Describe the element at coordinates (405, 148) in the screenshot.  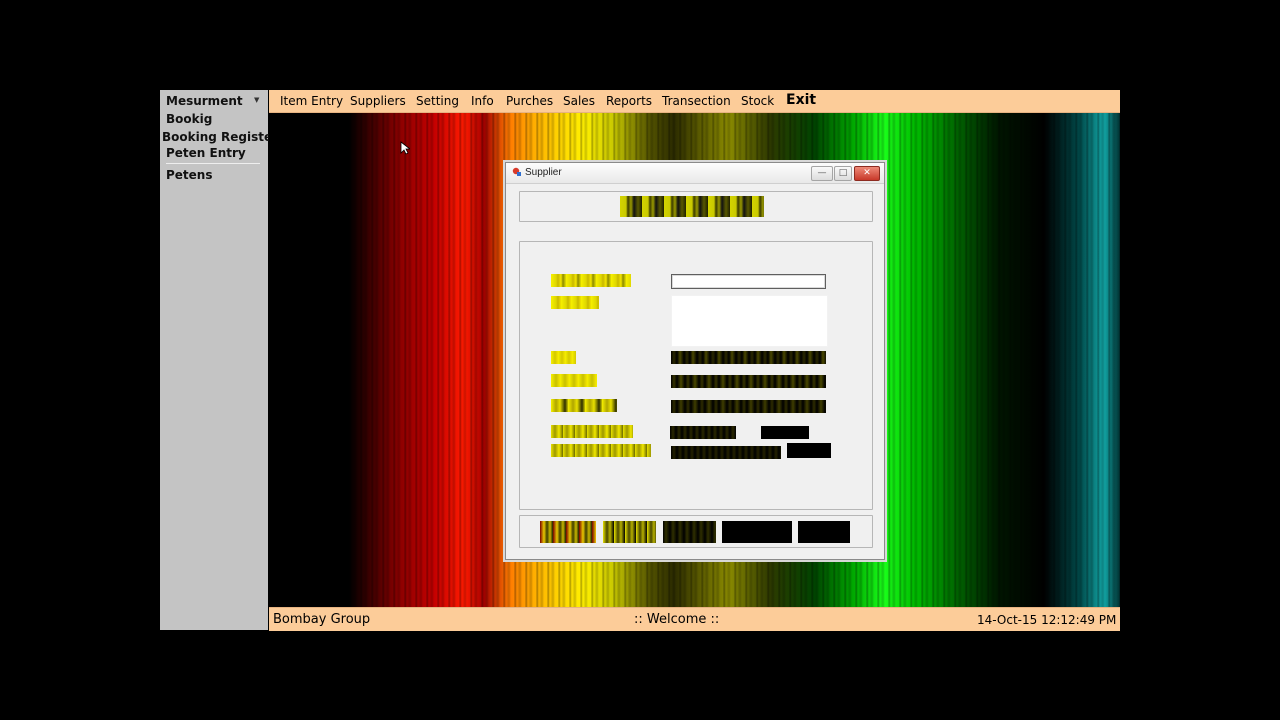
I see `mouse-cursor-icon` at that location.